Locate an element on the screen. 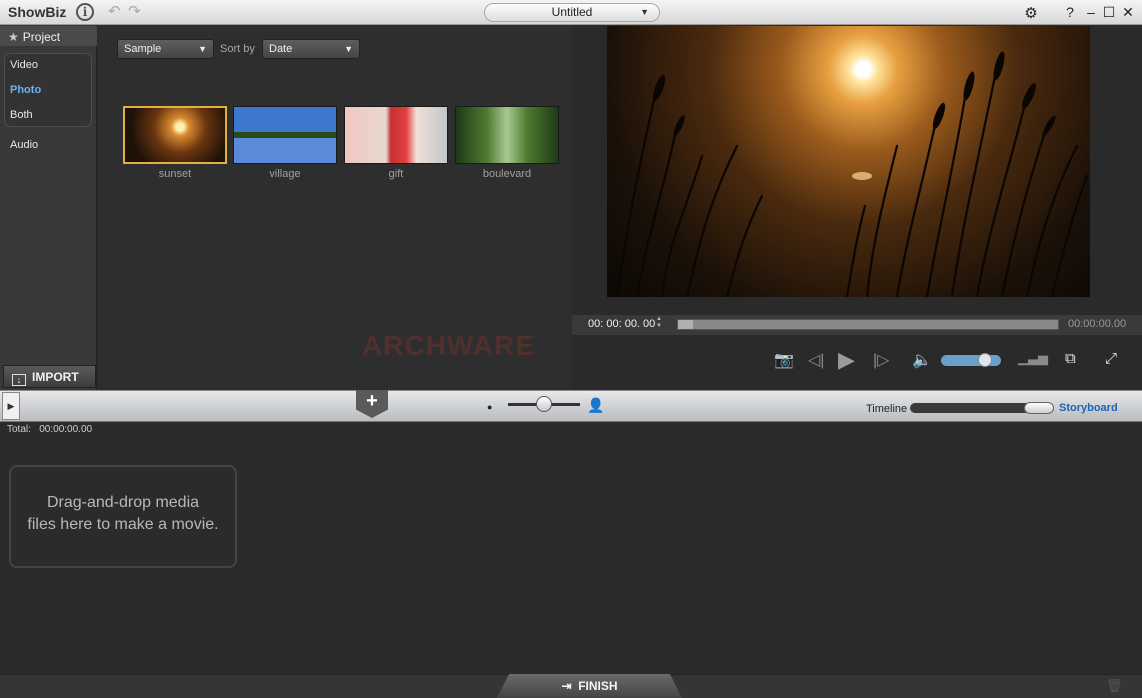 The height and width of the screenshot is (698, 1142). info-icon: i is located at coordinates (85, 12).